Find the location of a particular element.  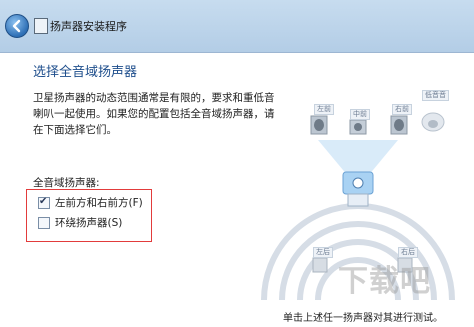

speaker-label-center: 中前 is located at coordinates (360, 114).